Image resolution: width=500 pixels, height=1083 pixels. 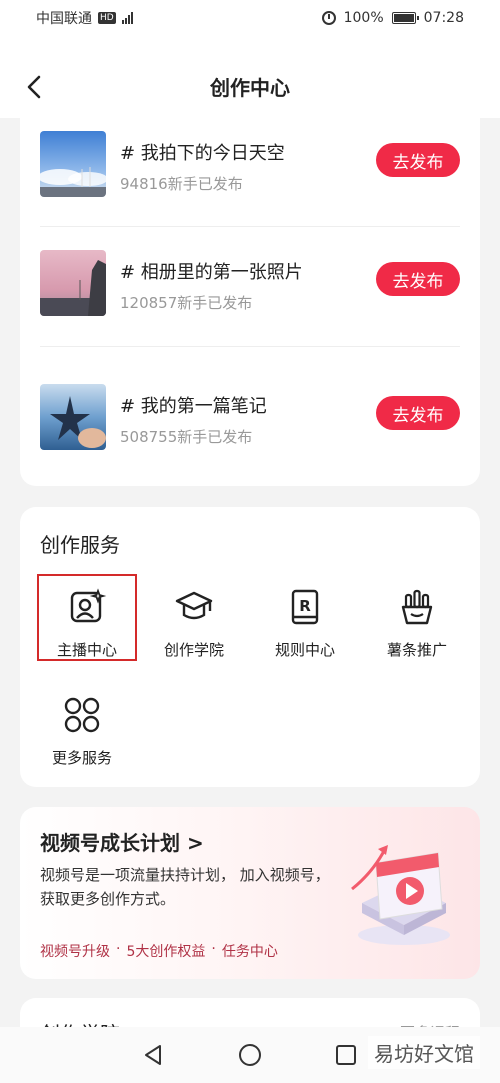 I want to click on page-title: 创作中心, so click(x=250, y=87).